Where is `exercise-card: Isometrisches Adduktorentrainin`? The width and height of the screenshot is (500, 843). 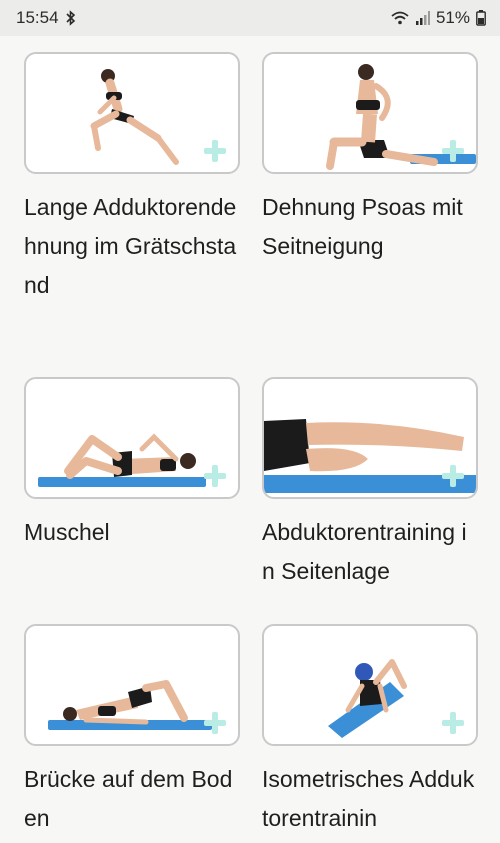 exercise-card: Isometrisches Adduktorentrainin is located at coordinates (370, 731).